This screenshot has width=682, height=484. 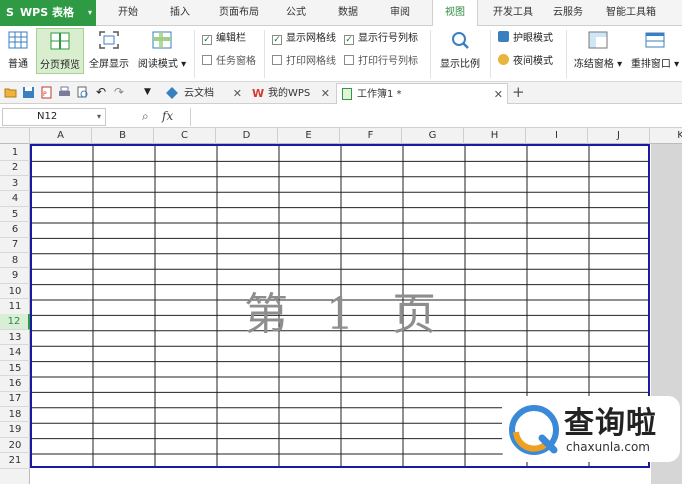 What do you see at coordinates (109, 64) in the screenshot?
I see `fullscreen-label: 全屏显示` at bounding box center [109, 64].